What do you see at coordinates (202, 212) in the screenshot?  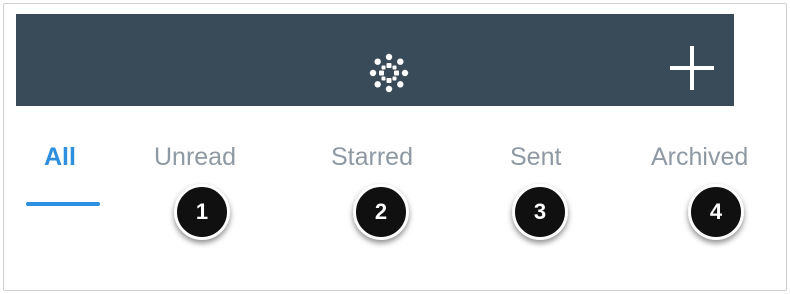 I see `callout-badge-1: 1` at bounding box center [202, 212].